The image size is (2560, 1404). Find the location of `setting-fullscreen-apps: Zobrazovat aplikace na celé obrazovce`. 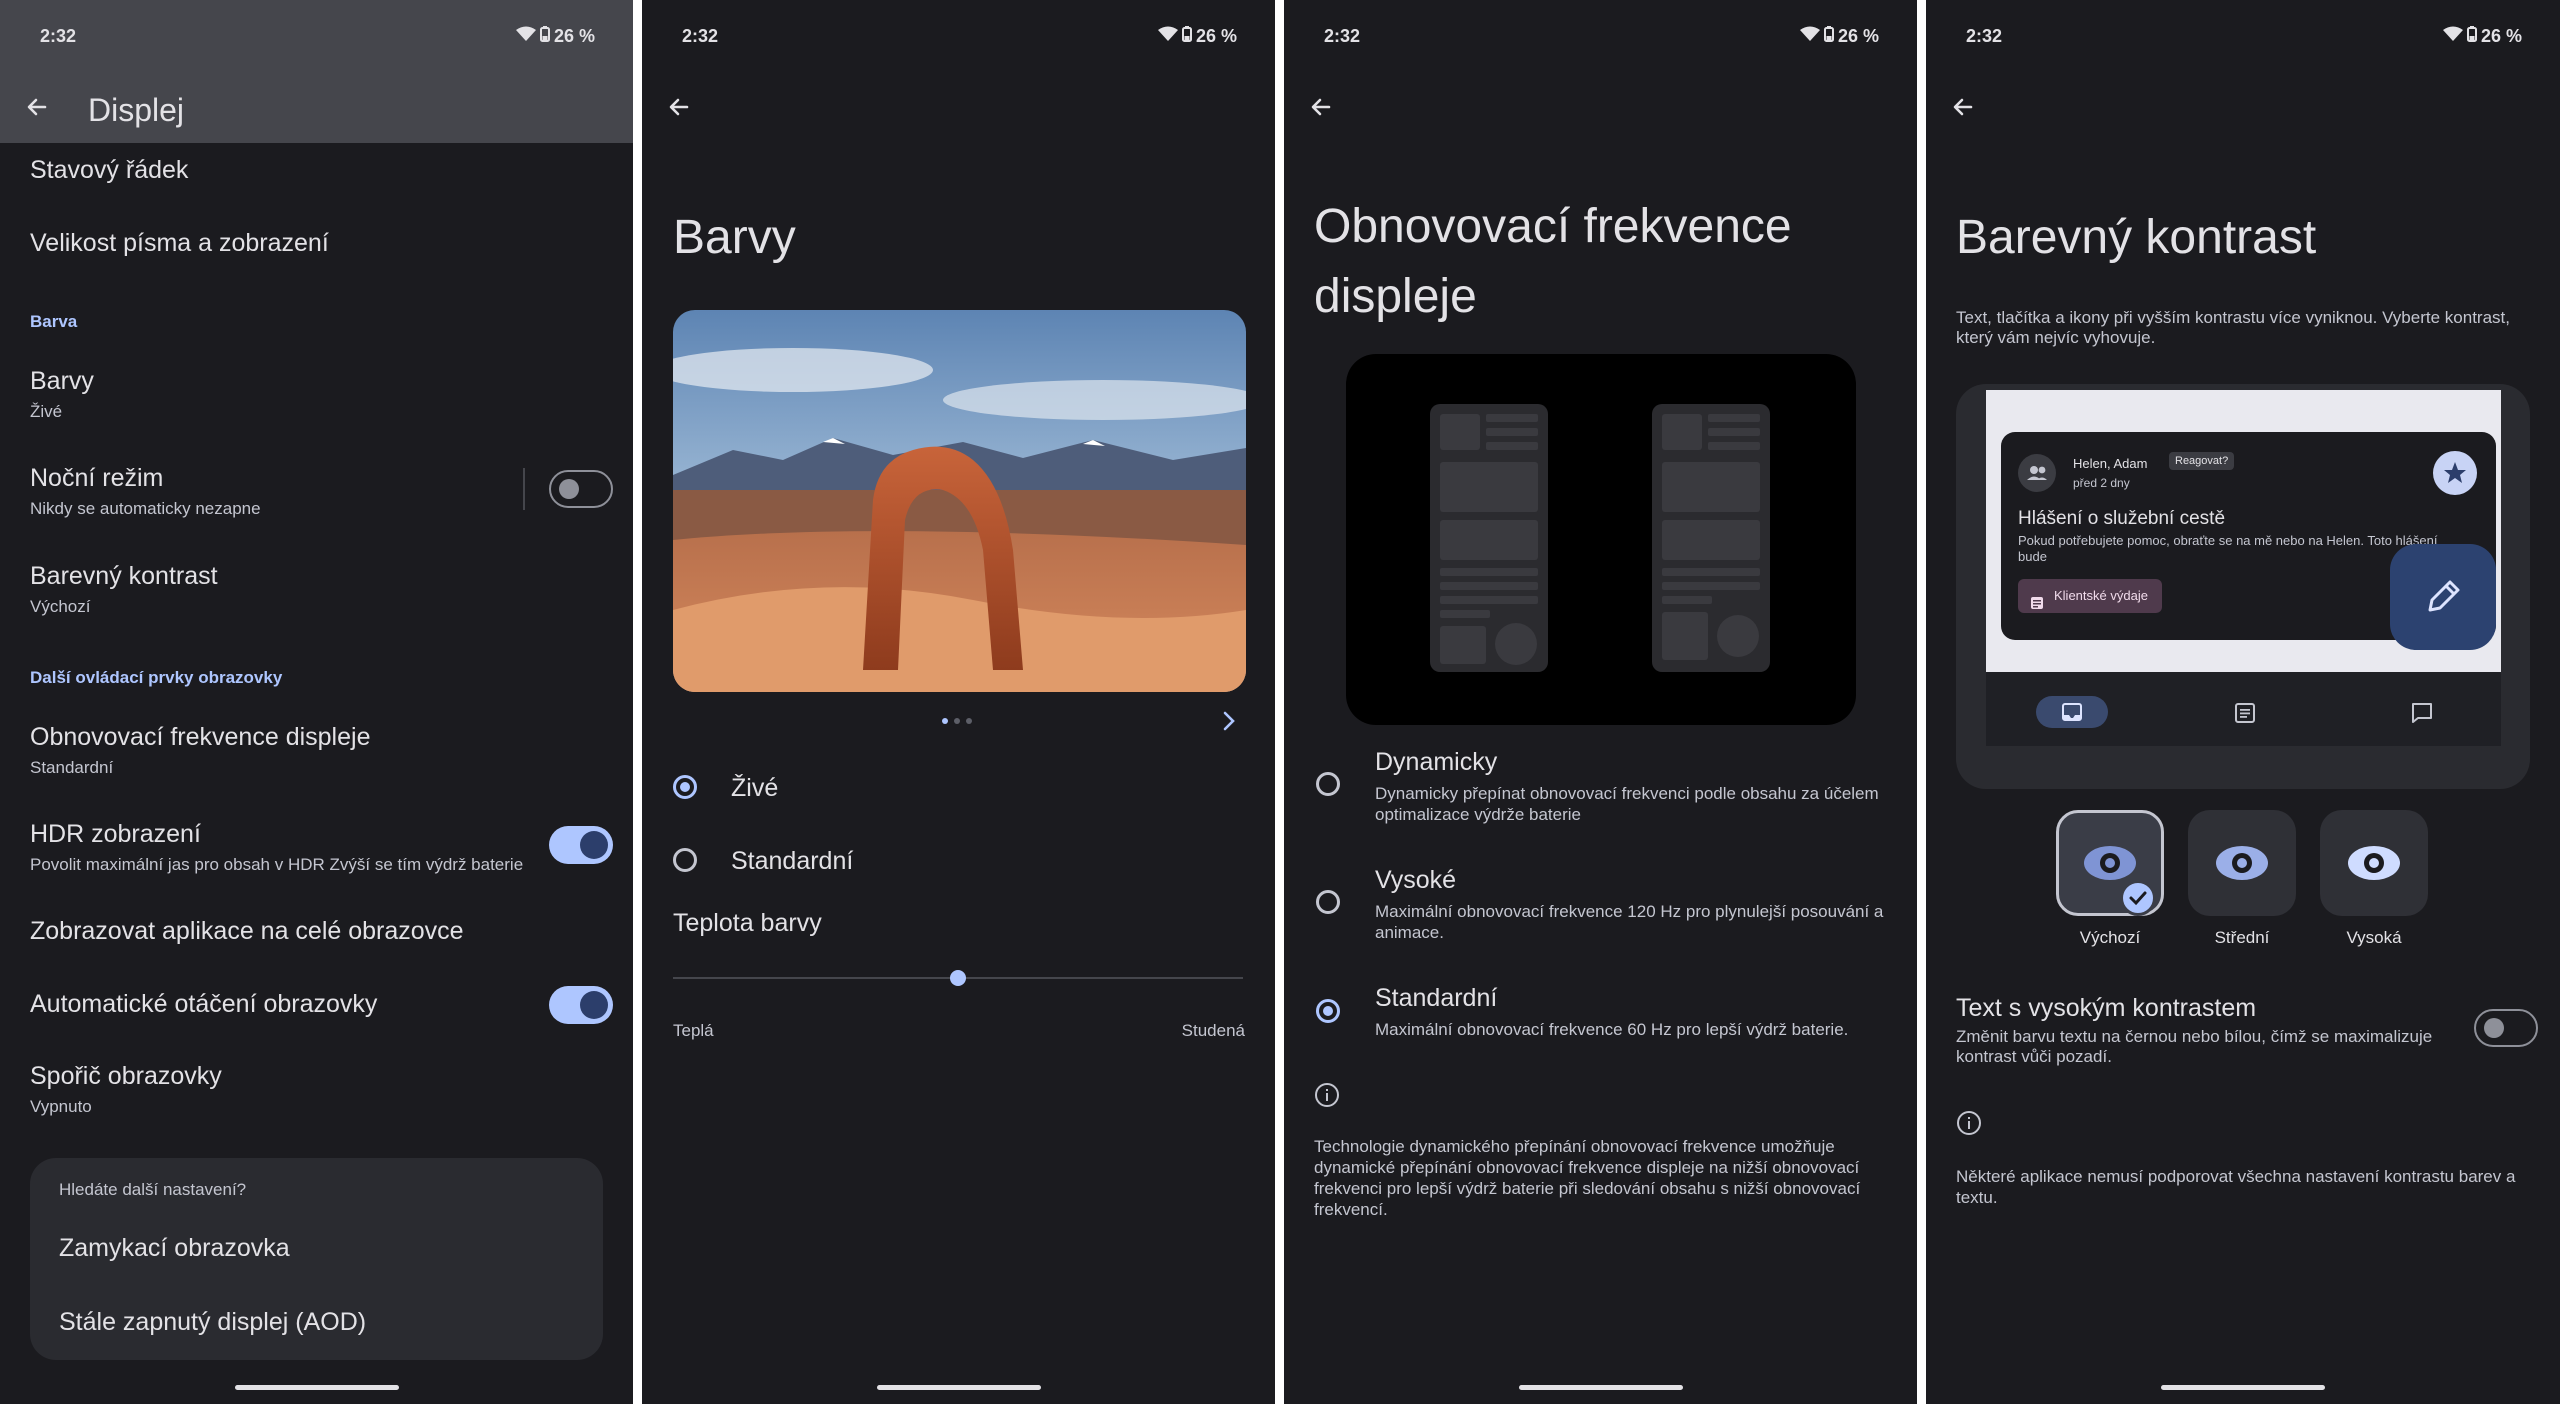

setting-fullscreen-apps: Zobrazovat aplikace na celé obrazovce is located at coordinates (247, 931).